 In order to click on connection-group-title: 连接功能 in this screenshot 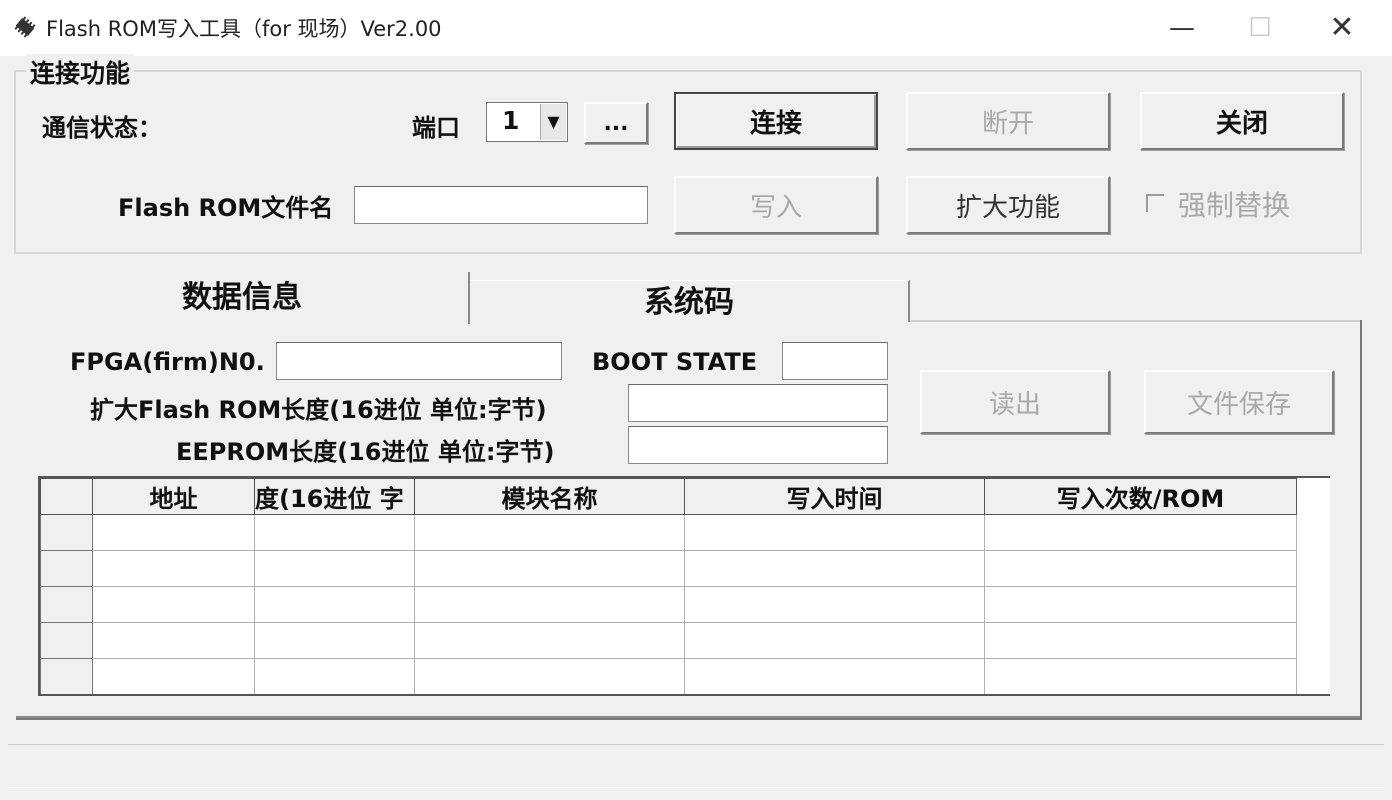, I will do `click(80, 72)`.